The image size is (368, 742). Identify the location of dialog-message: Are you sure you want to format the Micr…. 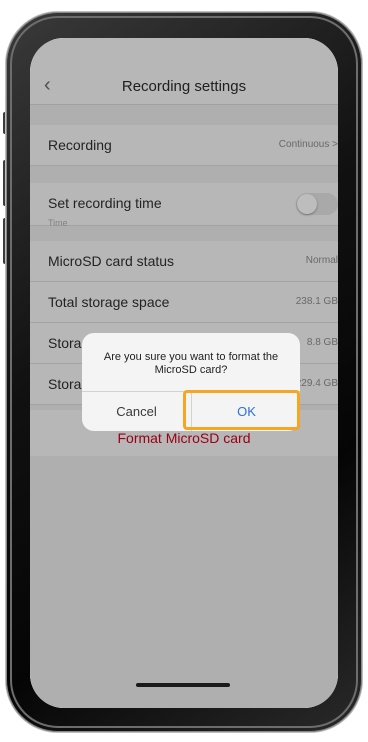
(191, 363).